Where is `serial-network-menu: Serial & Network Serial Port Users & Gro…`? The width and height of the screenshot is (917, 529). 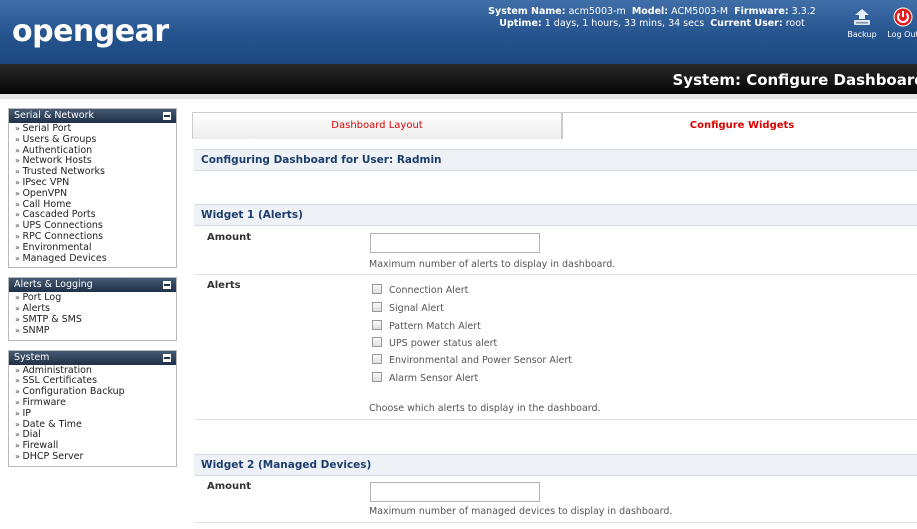
serial-network-menu: Serial & Network Serial Port Users & Gro… is located at coordinates (92, 188).